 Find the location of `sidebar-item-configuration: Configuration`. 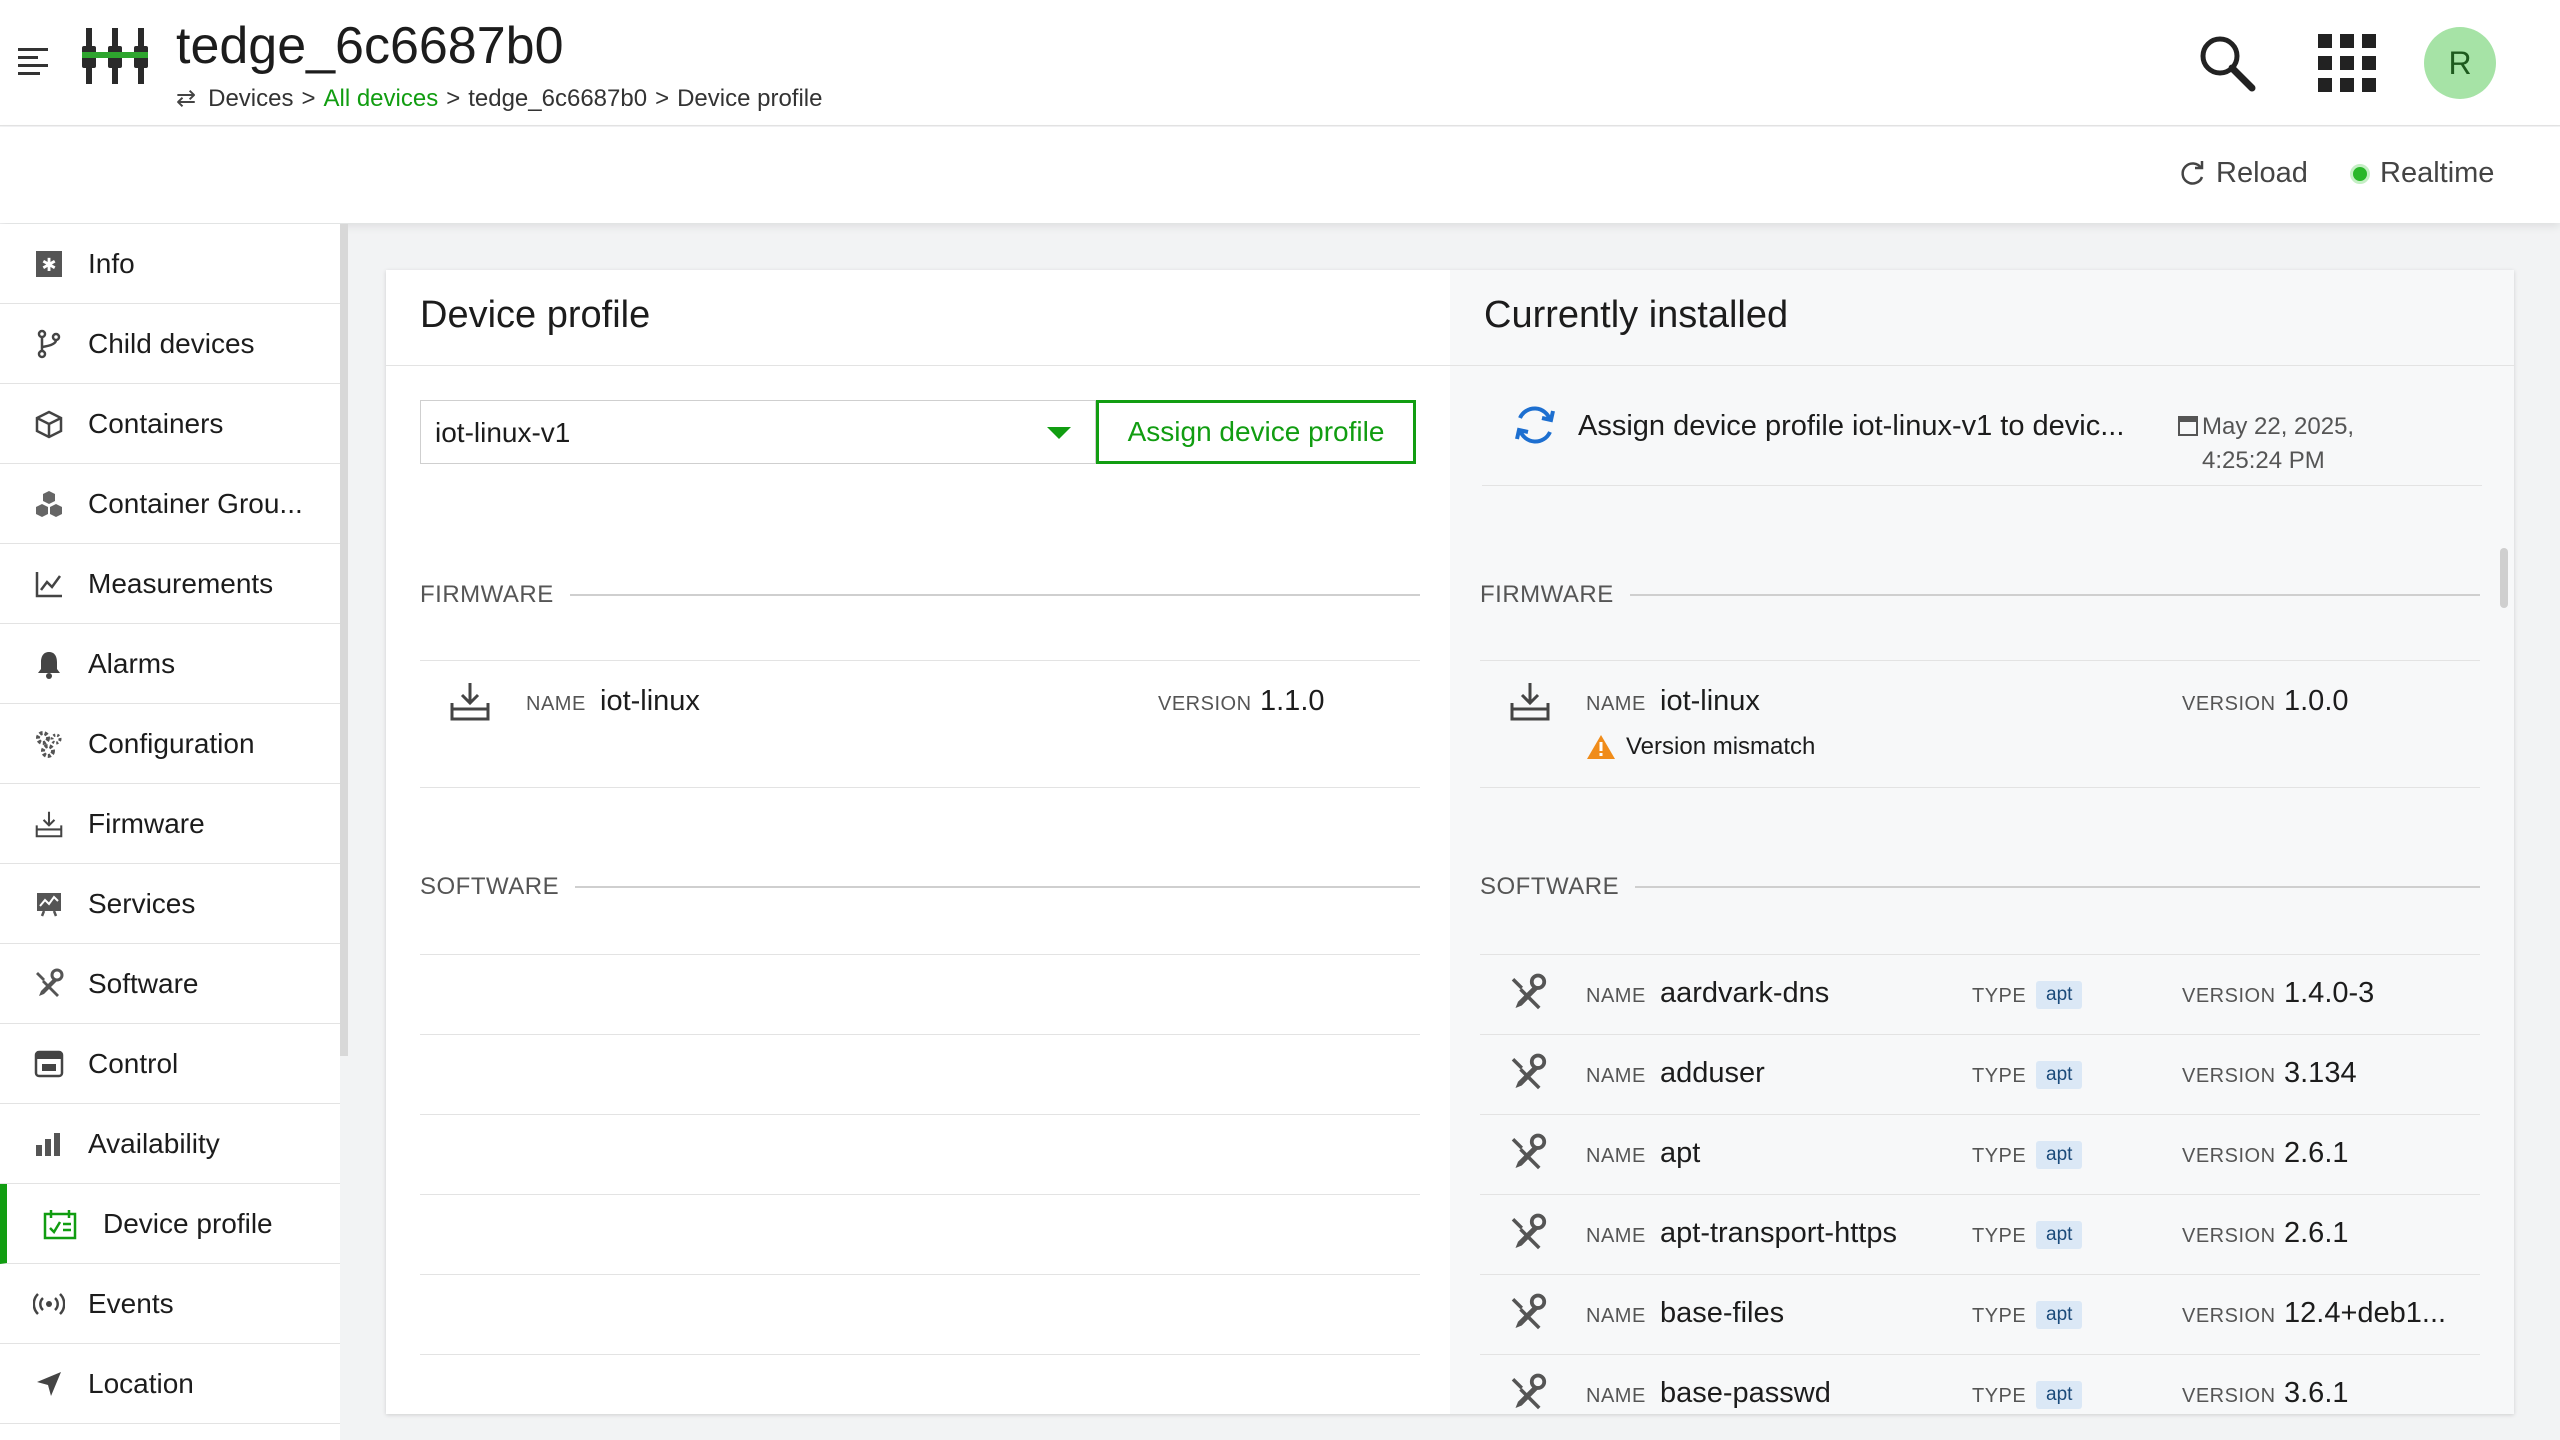

sidebar-item-configuration: Configuration is located at coordinates (170, 744).